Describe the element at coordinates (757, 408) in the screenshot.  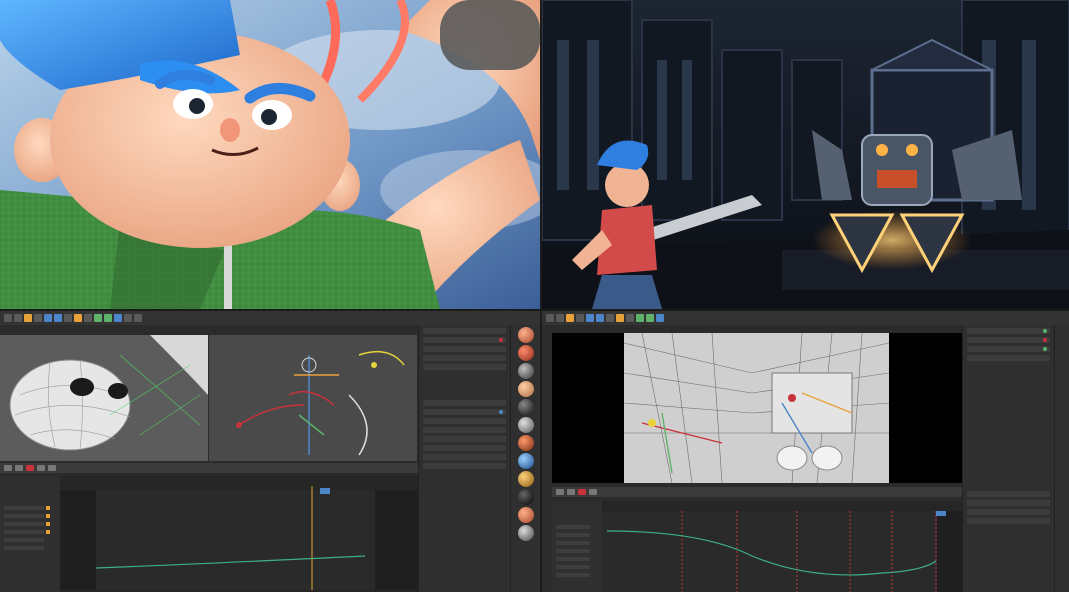
I see `viewport-scene-wireframe` at that location.